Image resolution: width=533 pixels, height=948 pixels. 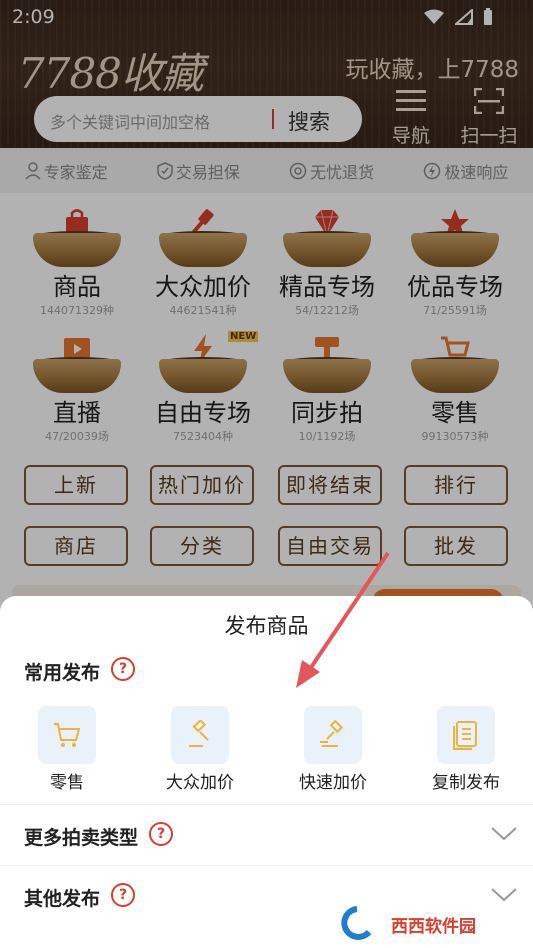 What do you see at coordinates (266, 626) in the screenshot?
I see `sheet-title: 发布商品` at bounding box center [266, 626].